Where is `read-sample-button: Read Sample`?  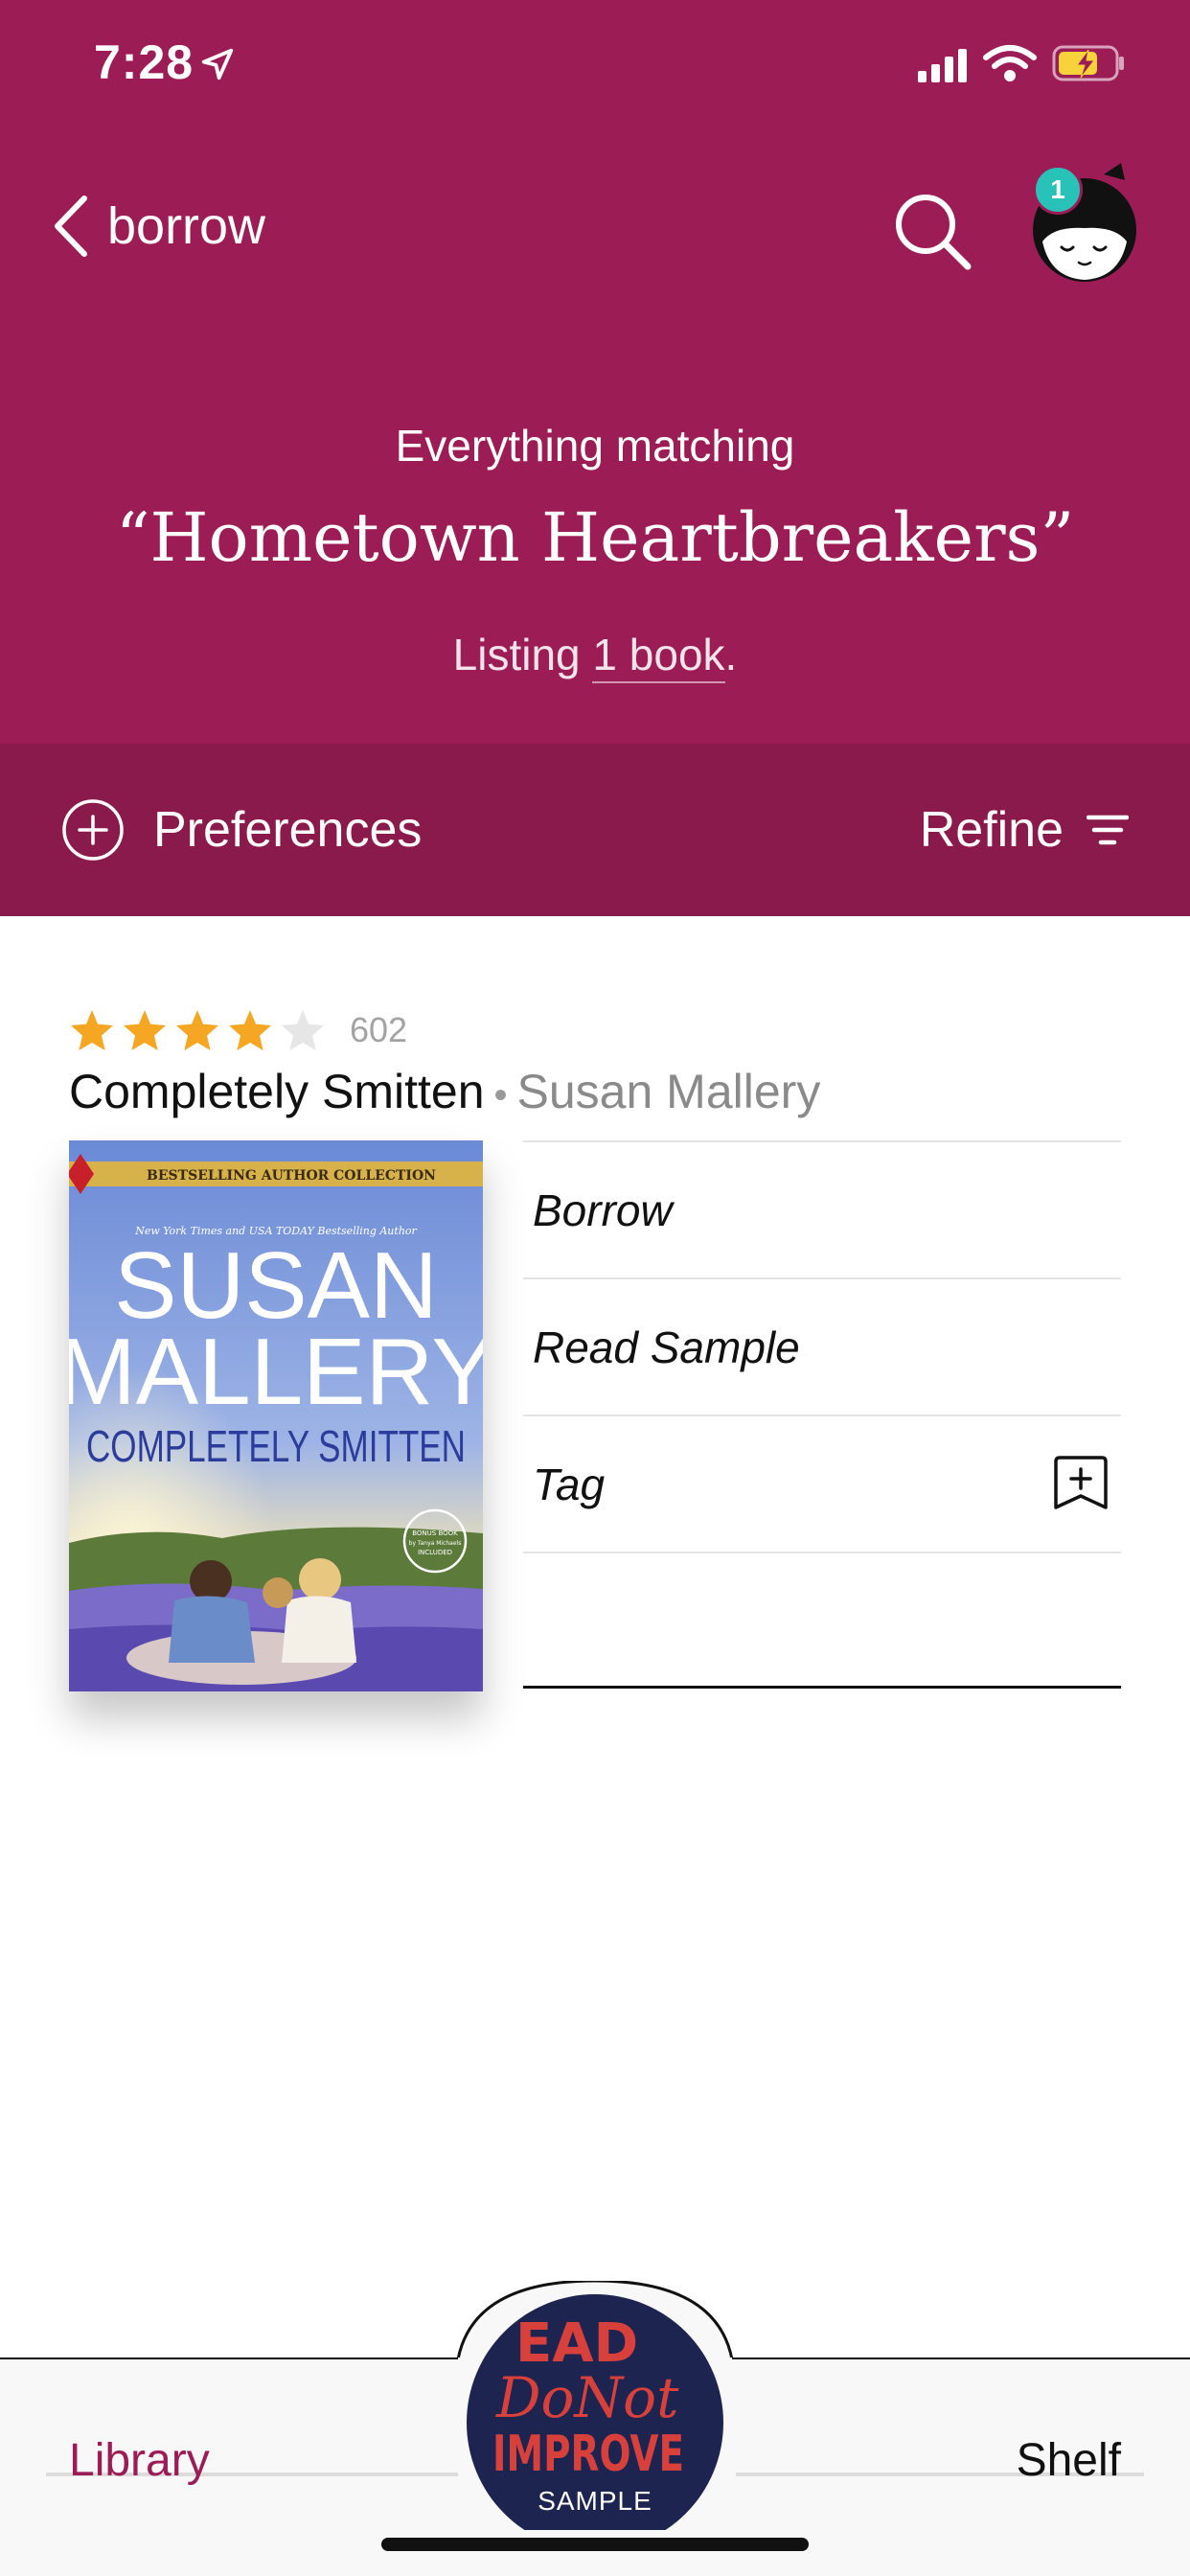 read-sample-button: Read Sample is located at coordinates (822, 1345).